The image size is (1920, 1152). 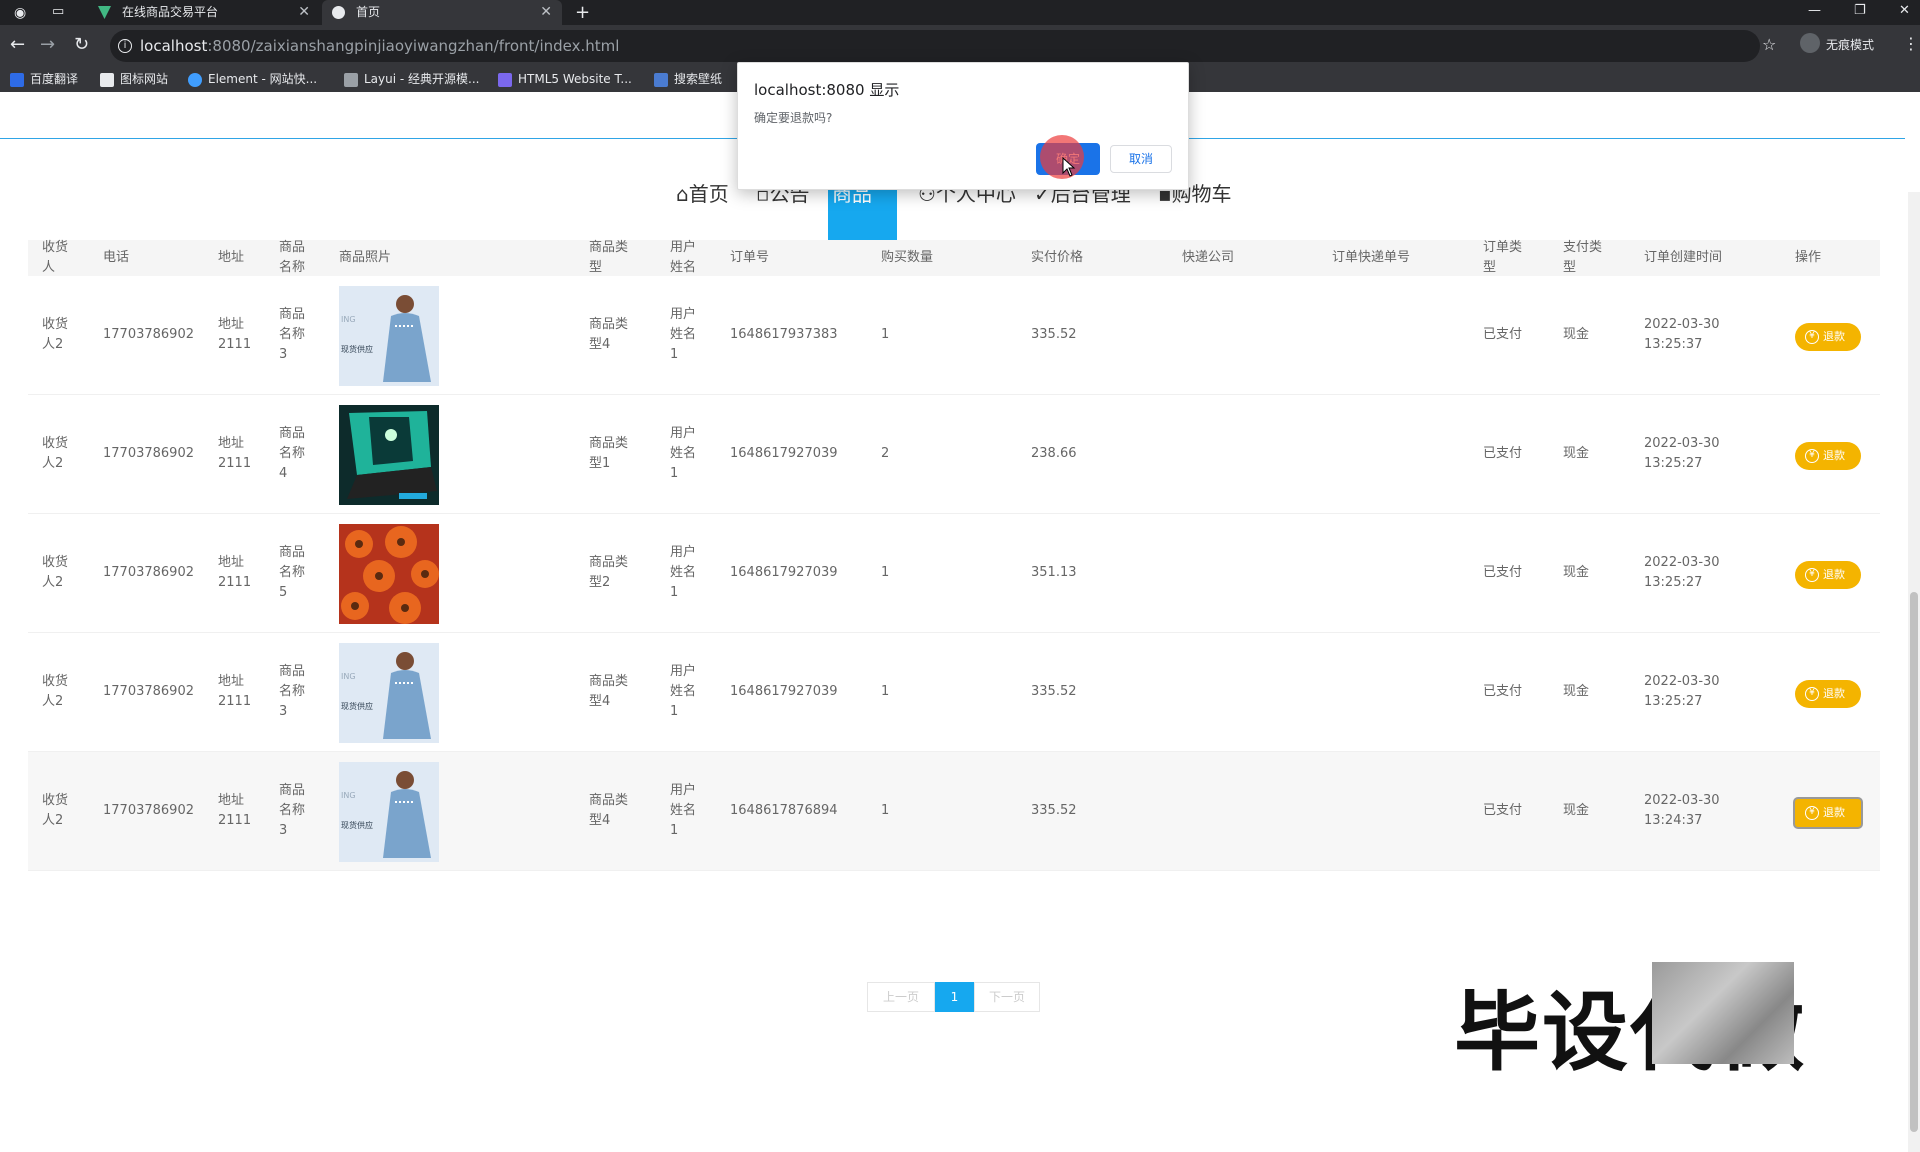 What do you see at coordinates (1054, 334) in the screenshot?
I see `cell-price: 335.52` at bounding box center [1054, 334].